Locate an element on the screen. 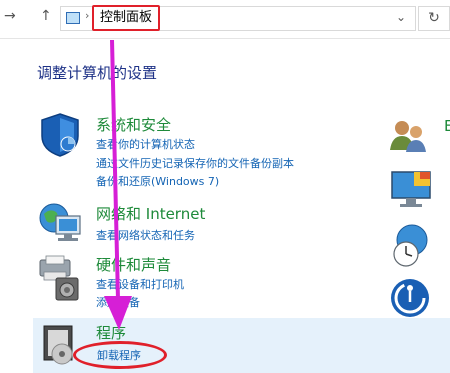 The image size is (450, 373). breadcrumb-control-panel: 控制面板 is located at coordinates (126, 18).